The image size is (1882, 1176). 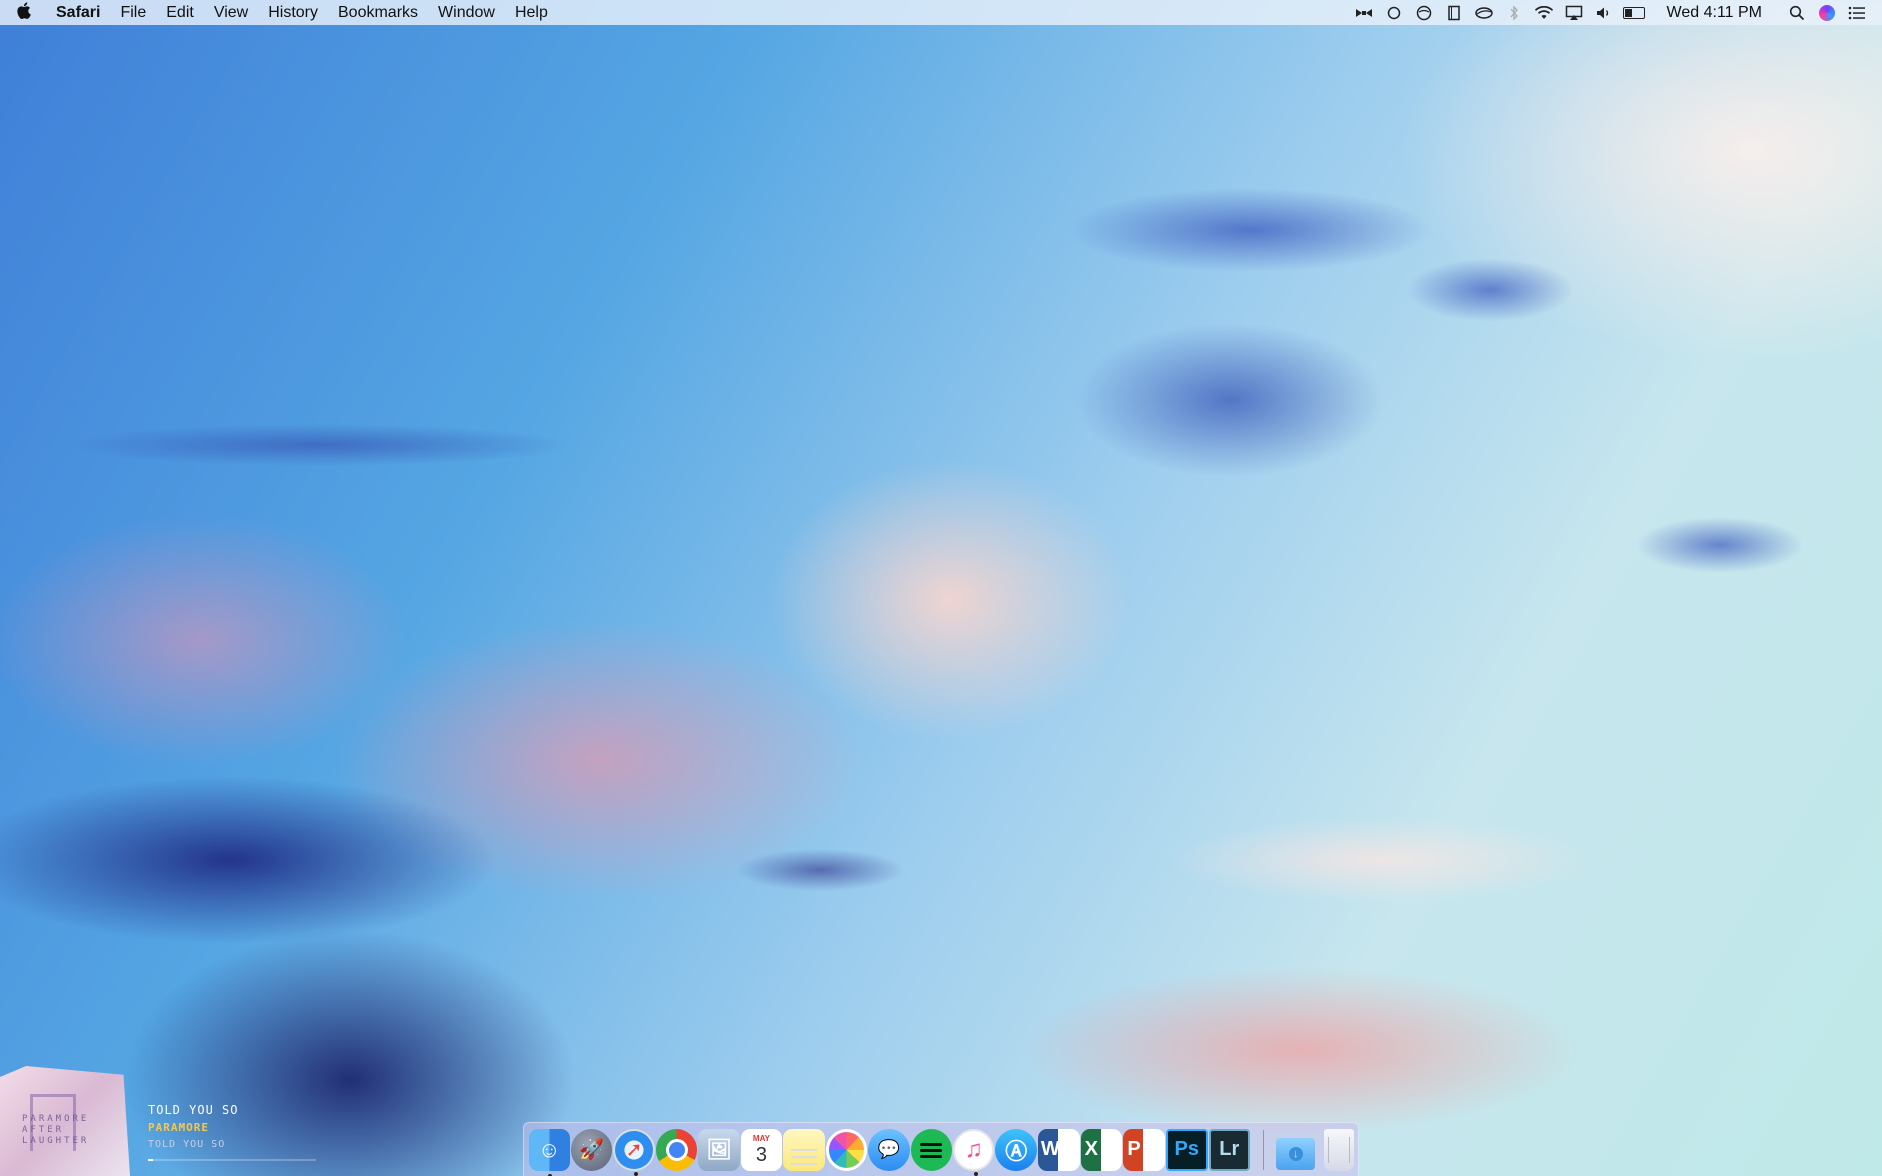 What do you see at coordinates (1394, 12) in the screenshot?
I see `circle-icon` at bounding box center [1394, 12].